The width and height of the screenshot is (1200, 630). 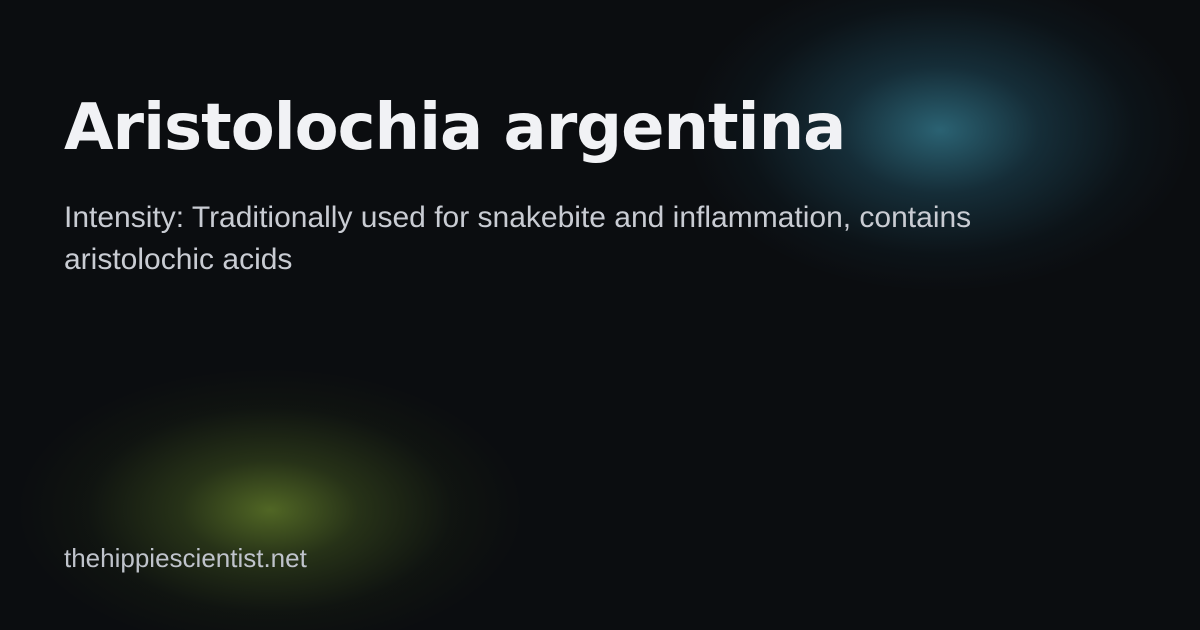 I want to click on page-title: Aristolochia argentina, so click(x=455, y=128).